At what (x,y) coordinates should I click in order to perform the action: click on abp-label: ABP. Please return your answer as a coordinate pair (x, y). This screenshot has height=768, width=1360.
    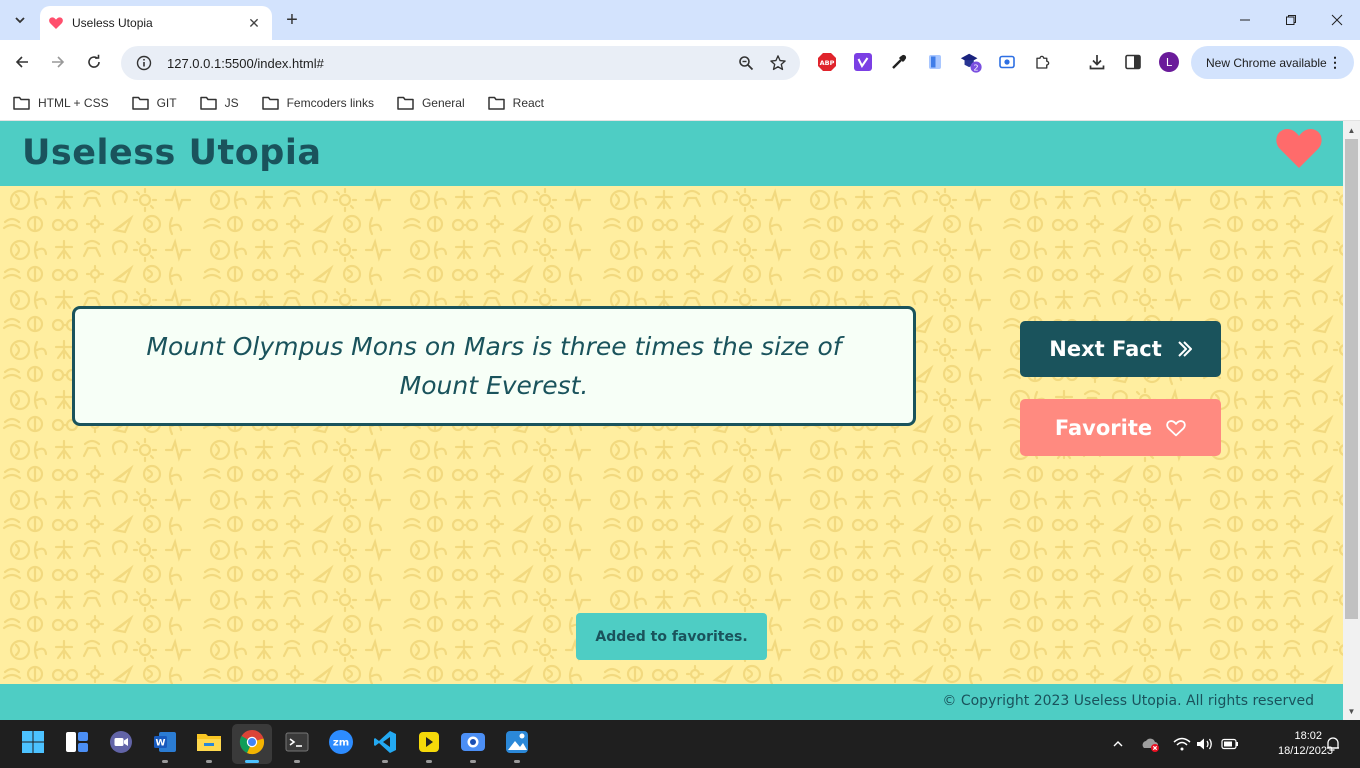
    Looking at the image, I should click on (827, 63).